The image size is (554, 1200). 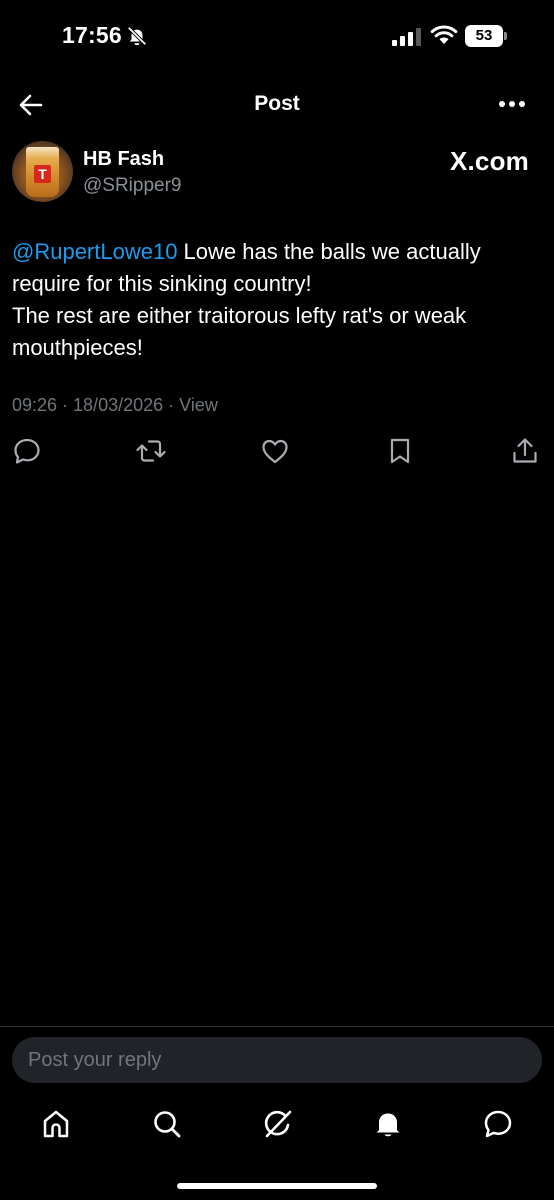 I want to click on battery-level: 53, so click(x=484, y=36).